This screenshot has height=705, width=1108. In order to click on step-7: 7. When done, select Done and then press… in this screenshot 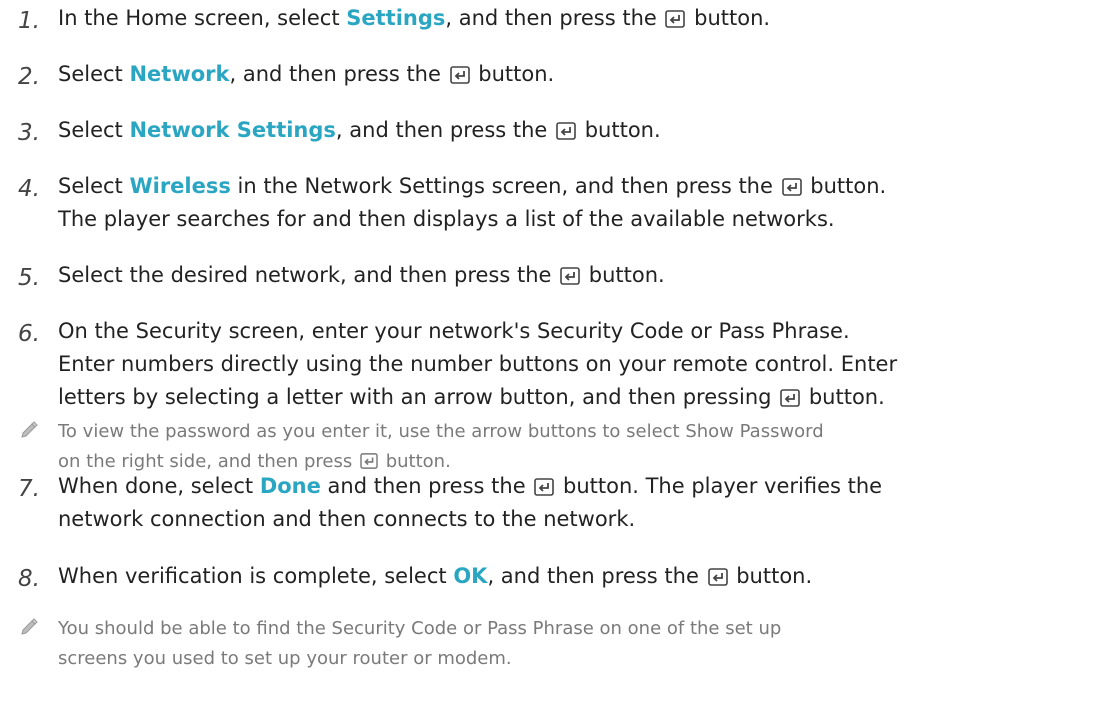, I will do `click(551, 503)`.